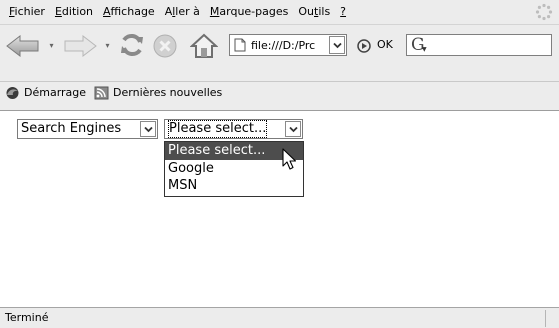 The width and height of the screenshot is (559, 328). Describe the element at coordinates (289, 159) in the screenshot. I see `mouse-pointer-icon` at that location.